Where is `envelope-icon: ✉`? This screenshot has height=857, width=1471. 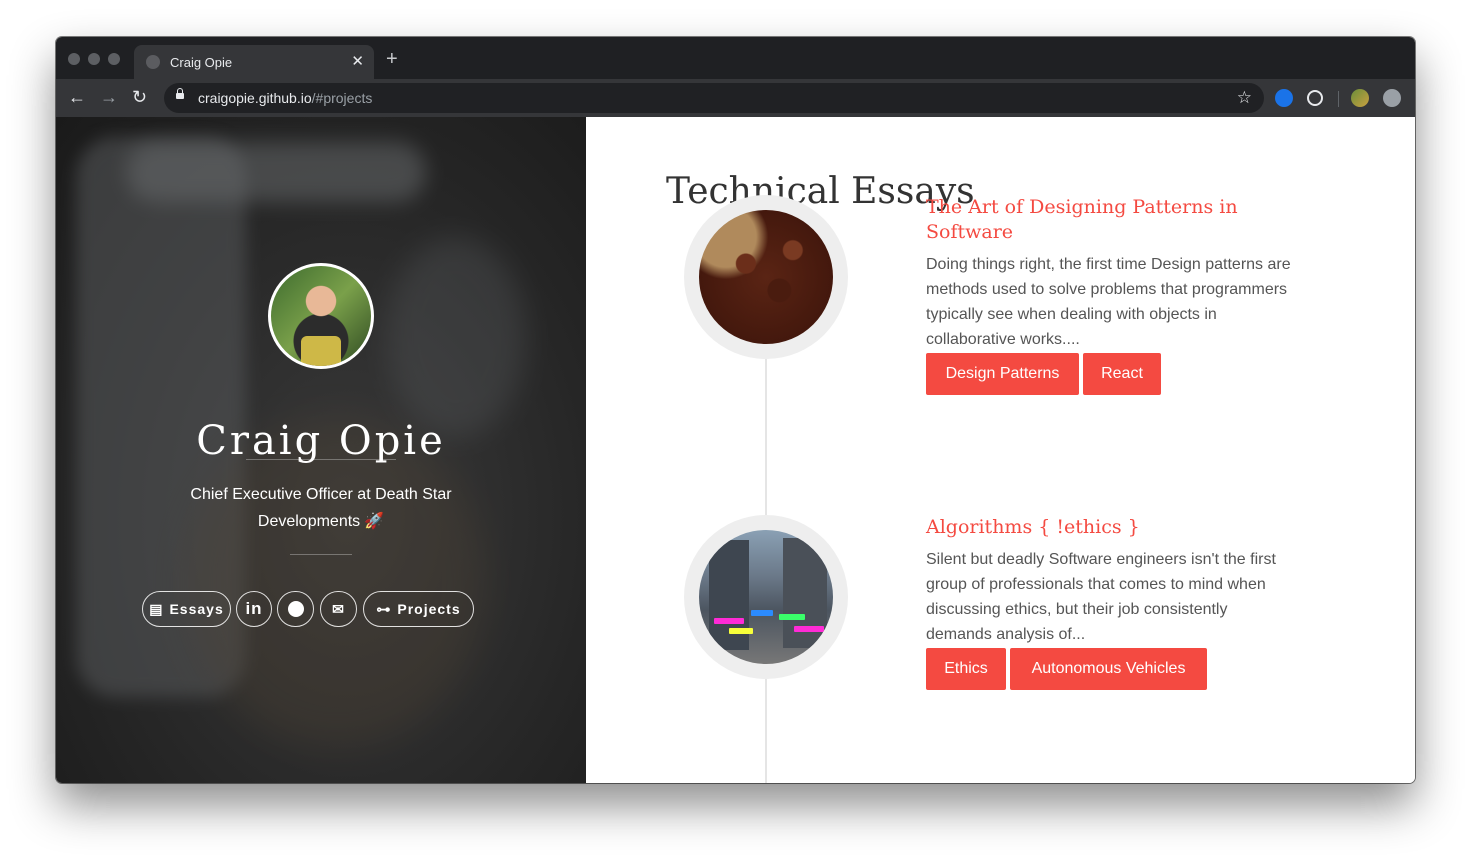 envelope-icon: ✉ is located at coordinates (338, 608).